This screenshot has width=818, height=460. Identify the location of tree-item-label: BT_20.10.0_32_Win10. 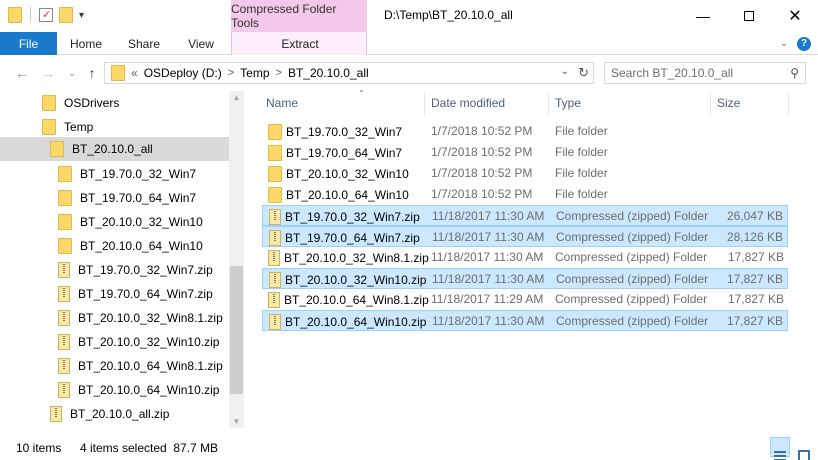
(141, 222).